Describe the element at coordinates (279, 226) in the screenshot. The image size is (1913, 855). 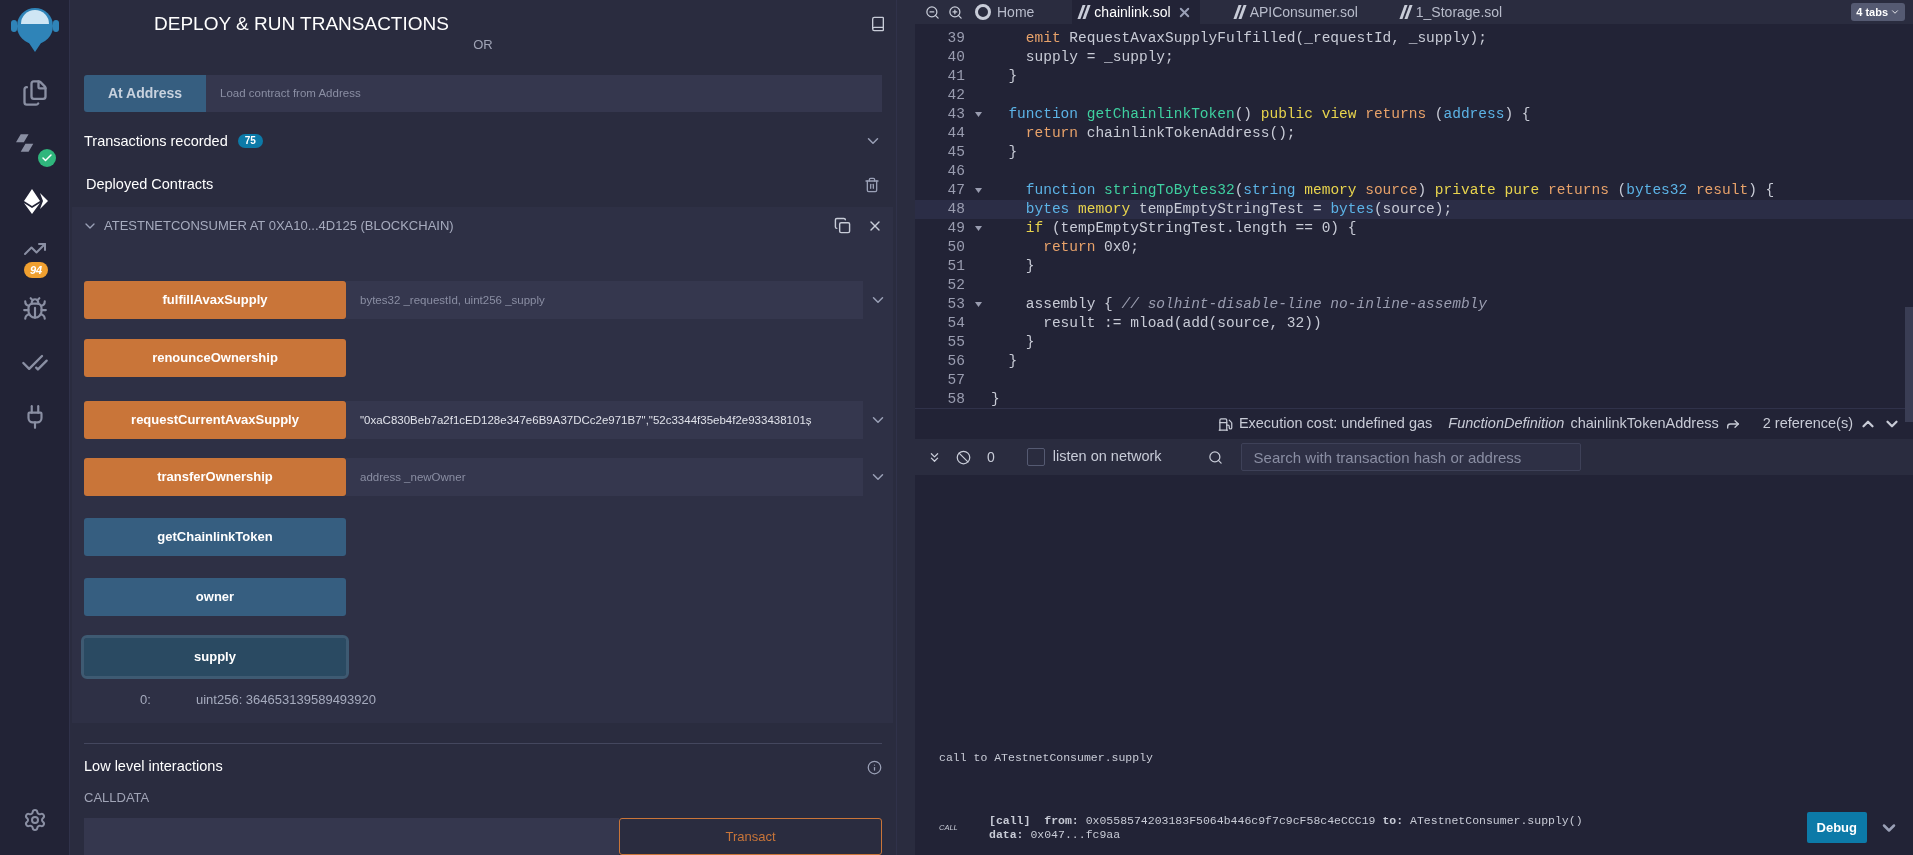
I see `contract-title: ATESTNETCONSUMER AT 0XA10...4D125 (BLOCKCHAIN)` at that location.